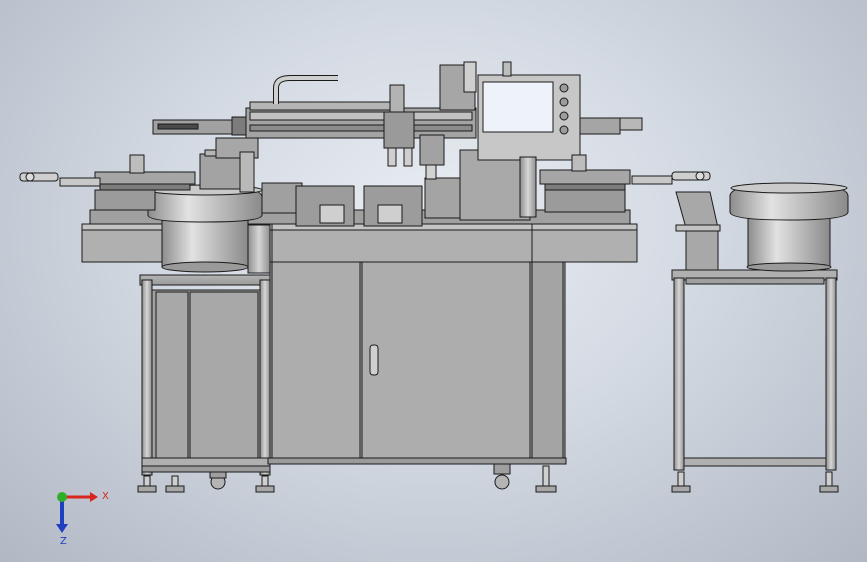 This screenshot has height=562, width=867. I want to click on coordinate-triad: X Z, so click(82, 519).